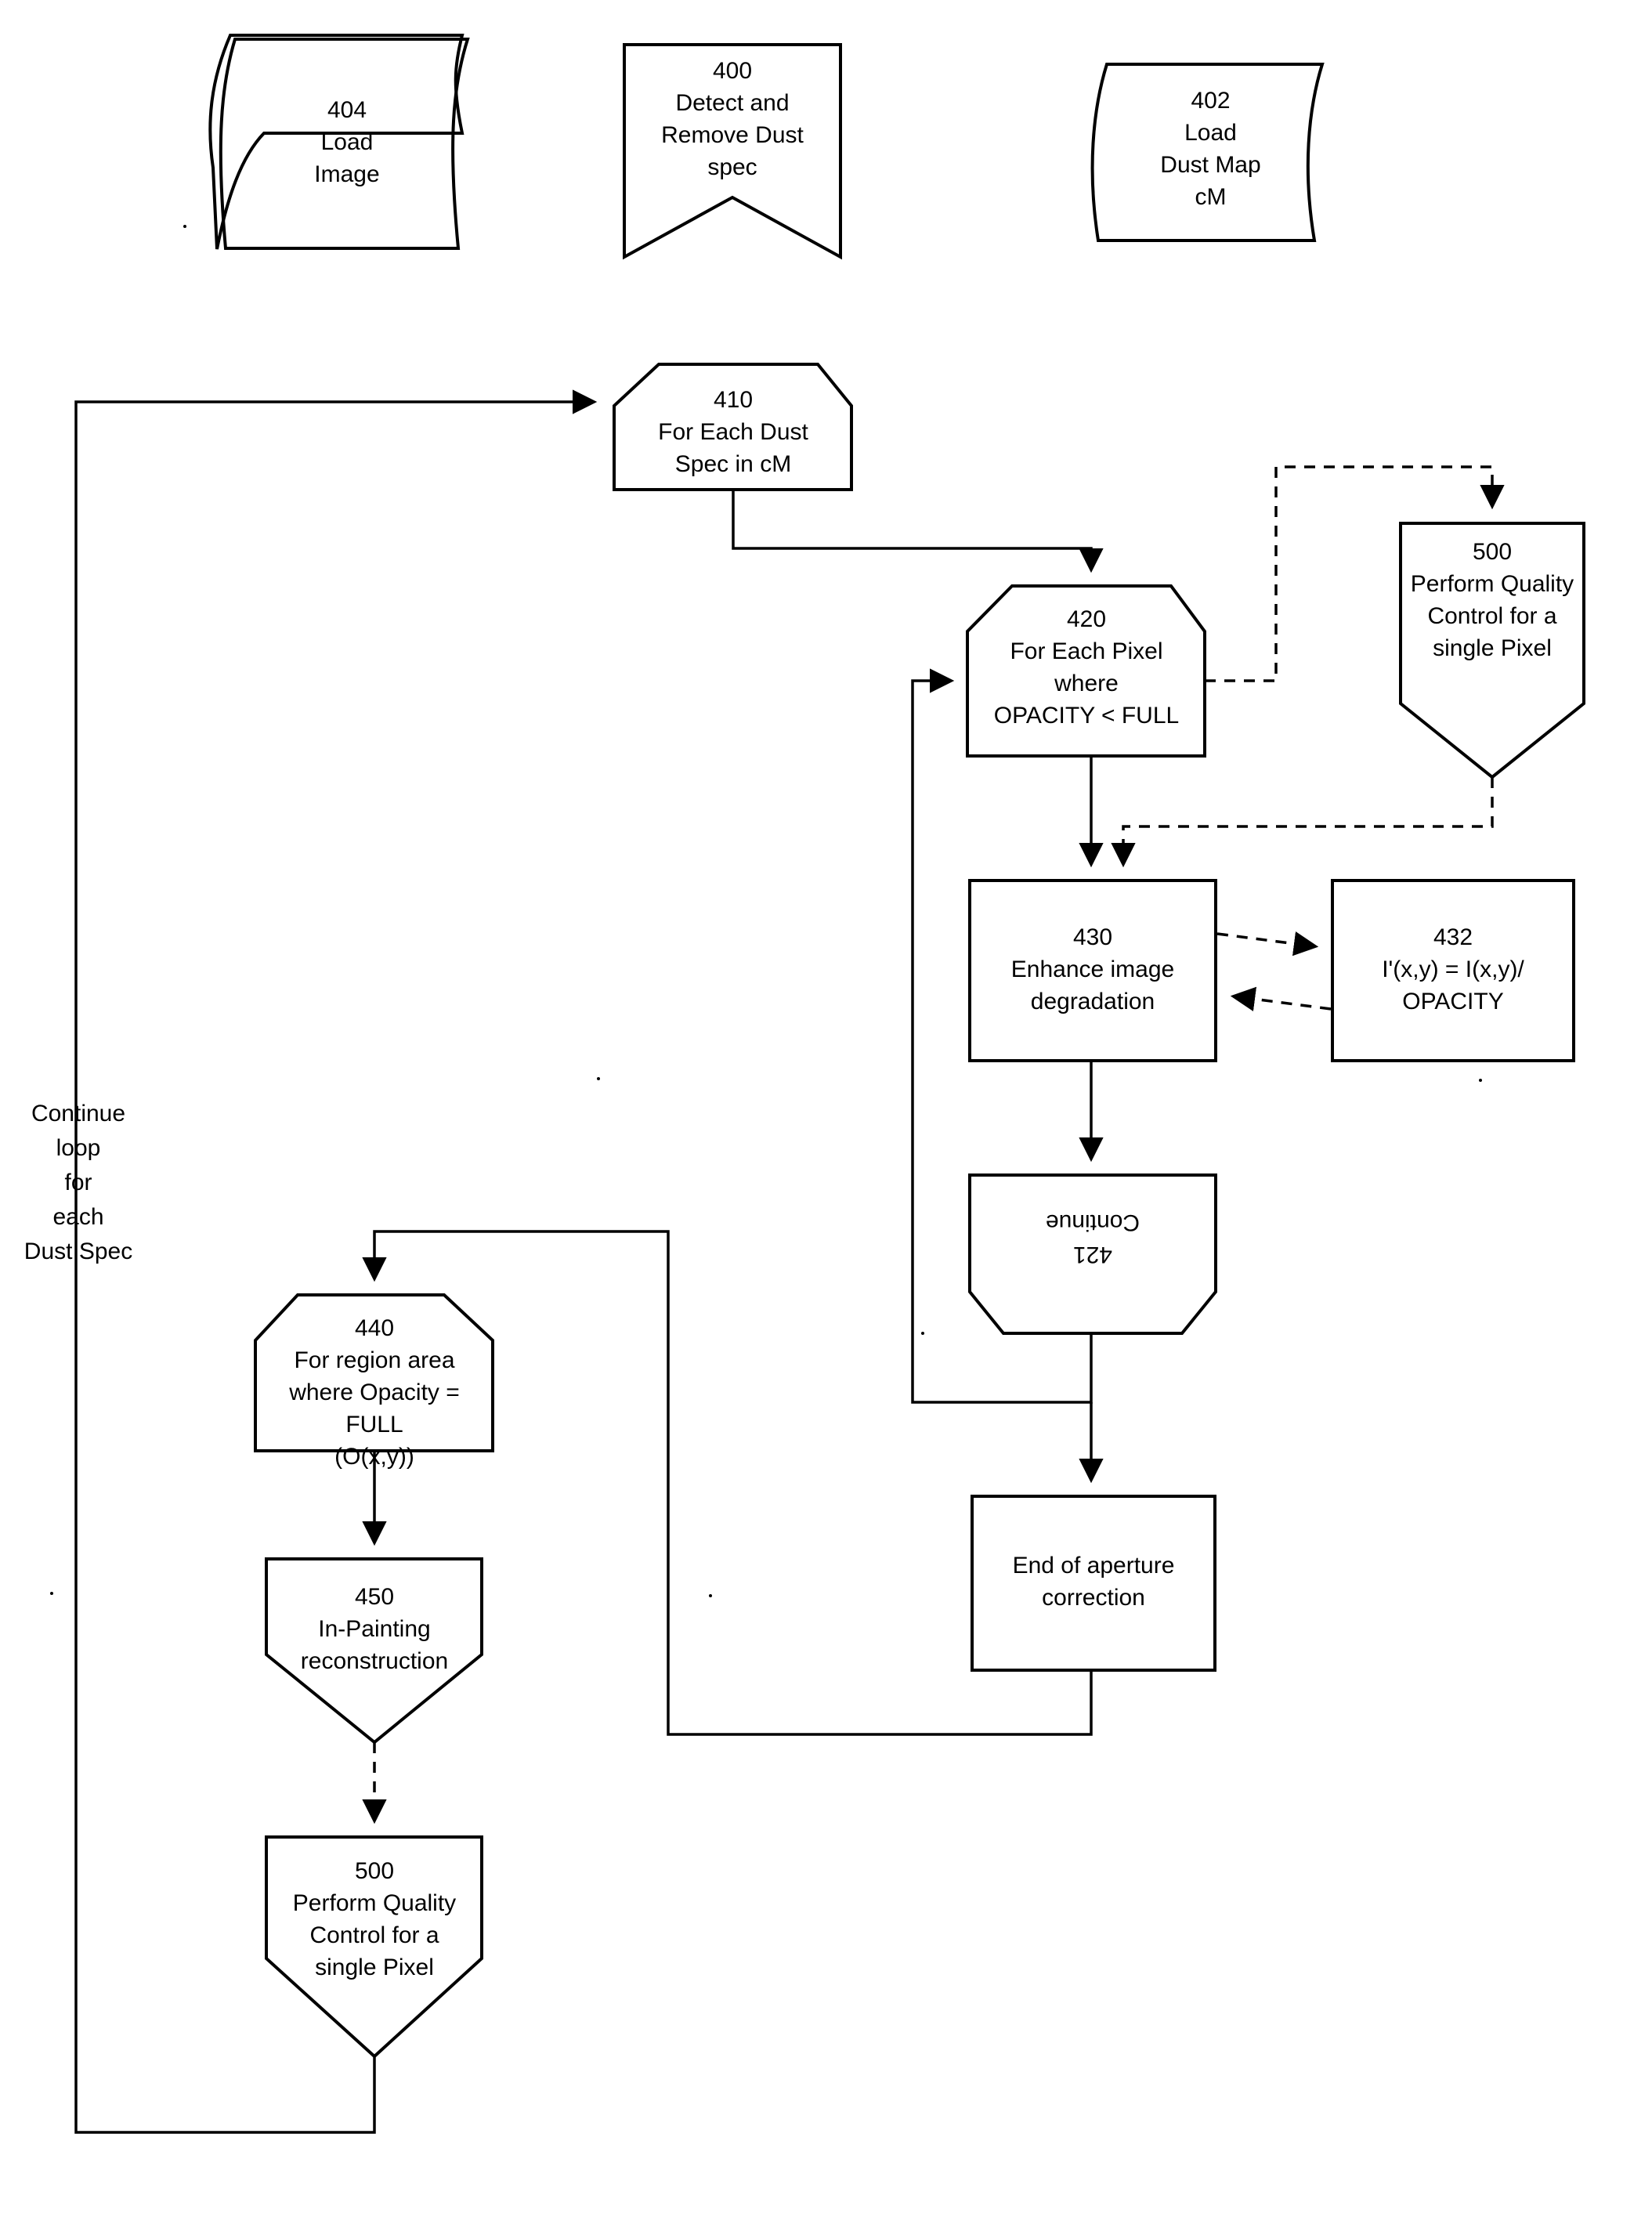 The height and width of the screenshot is (2224, 1652). Describe the element at coordinates (374, 1947) in the screenshot. I see `node-500-bottom` at that location.